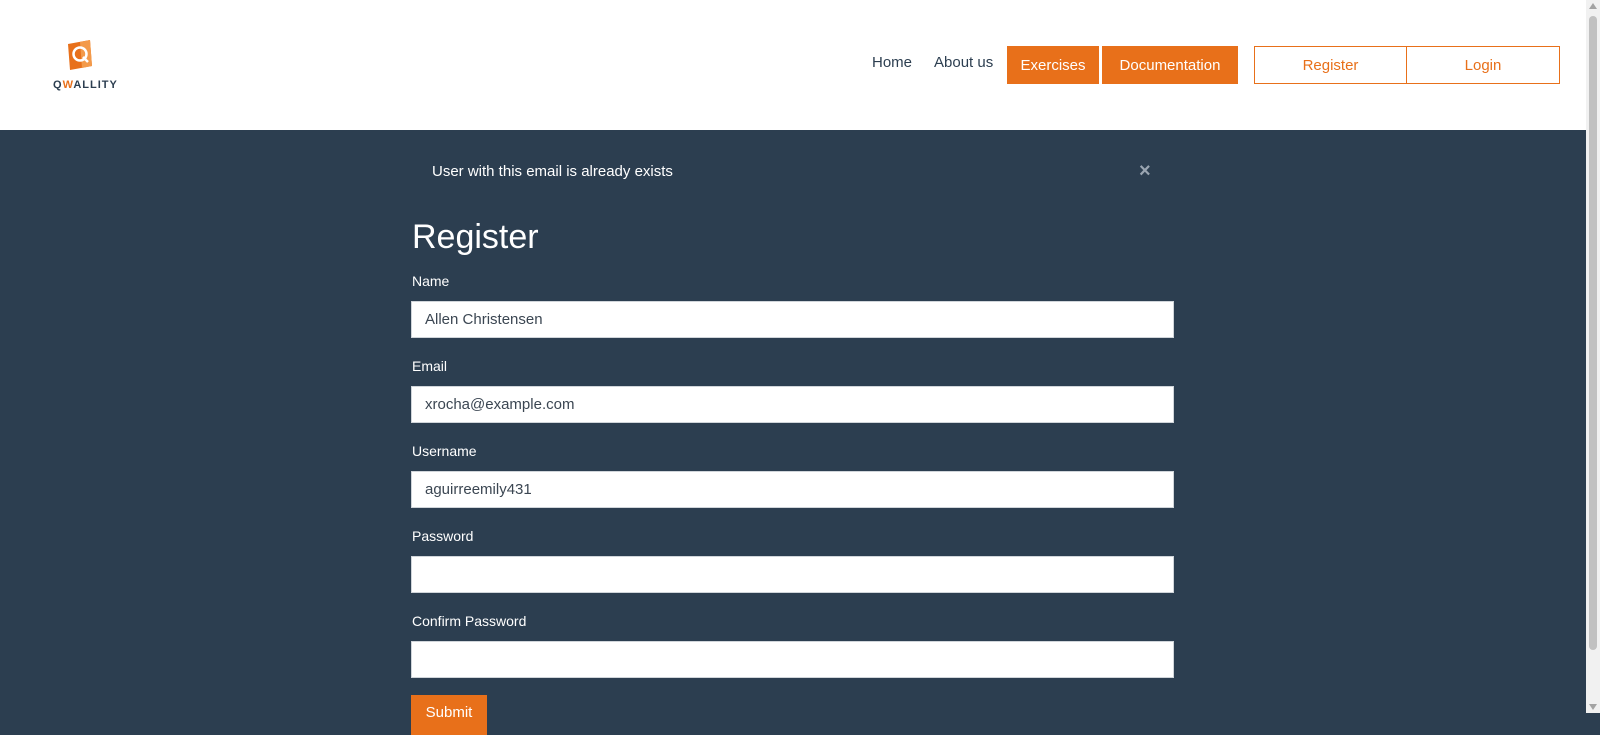 The height and width of the screenshot is (735, 1600). What do you see at coordinates (1330, 65) in the screenshot?
I see `nav-register-button: Register` at bounding box center [1330, 65].